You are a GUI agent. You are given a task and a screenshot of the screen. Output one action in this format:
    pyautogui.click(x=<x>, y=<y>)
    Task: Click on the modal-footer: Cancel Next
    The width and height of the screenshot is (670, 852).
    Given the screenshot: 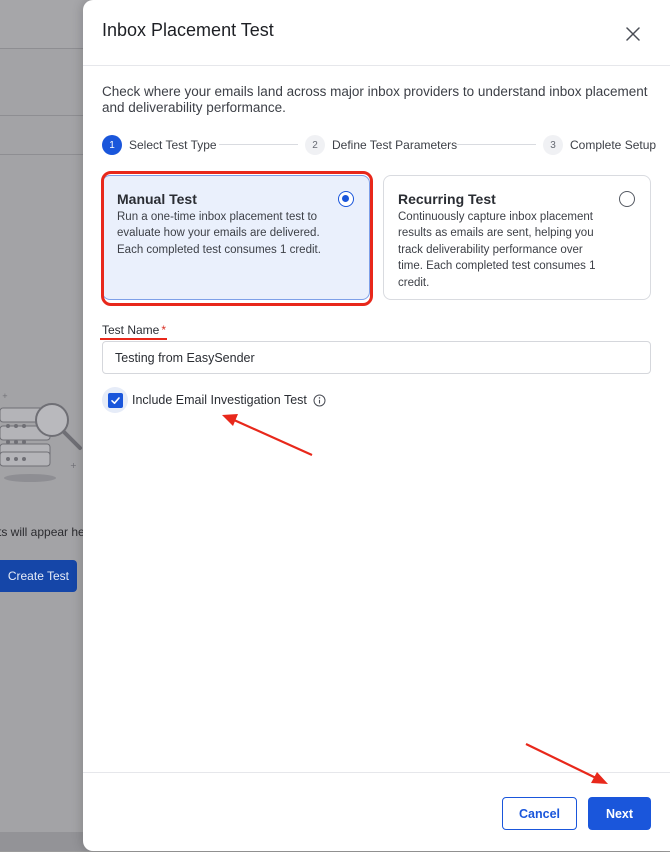 What is the action you would take?
    pyautogui.click(x=376, y=812)
    